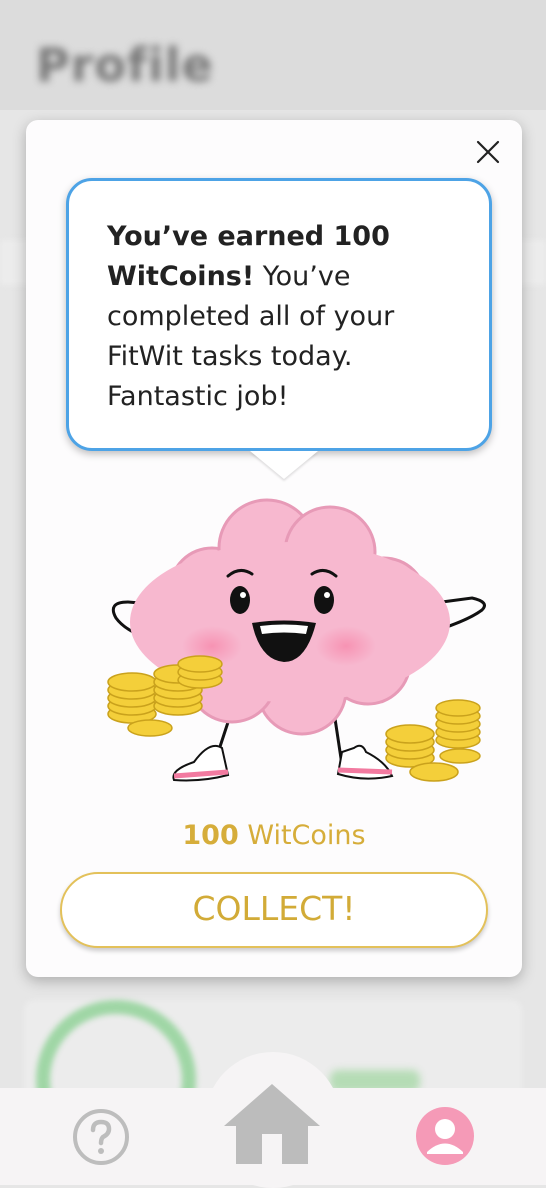 This screenshot has height=1188, width=546. Describe the element at coordinates (488, 152) in the screenshot. I see `close-icon` at that location.